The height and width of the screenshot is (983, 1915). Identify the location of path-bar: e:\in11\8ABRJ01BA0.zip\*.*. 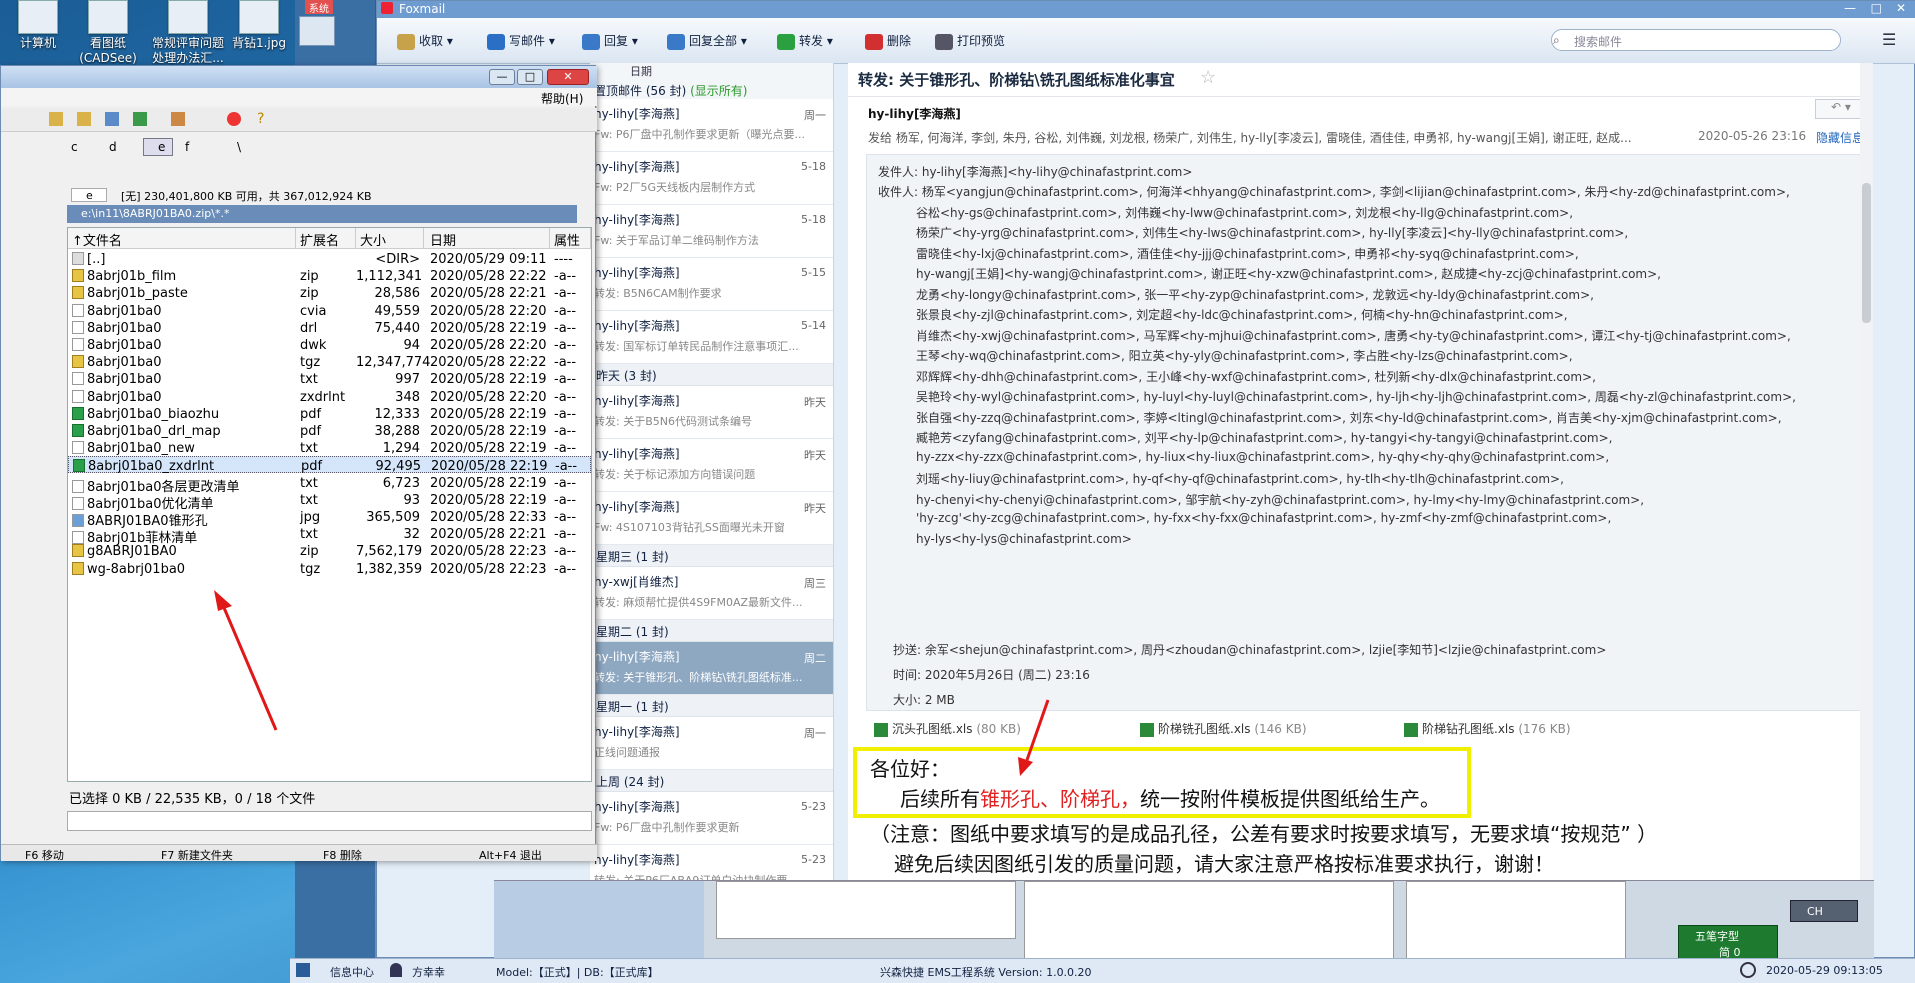
(322, 214).